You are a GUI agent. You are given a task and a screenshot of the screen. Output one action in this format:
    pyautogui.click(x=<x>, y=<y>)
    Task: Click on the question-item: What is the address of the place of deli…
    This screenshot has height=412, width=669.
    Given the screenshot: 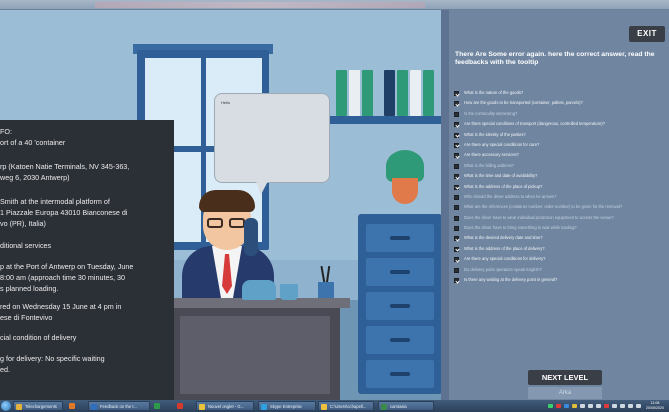 What is the action you would take?
    pyautogui.click(x=561, y=249)
    